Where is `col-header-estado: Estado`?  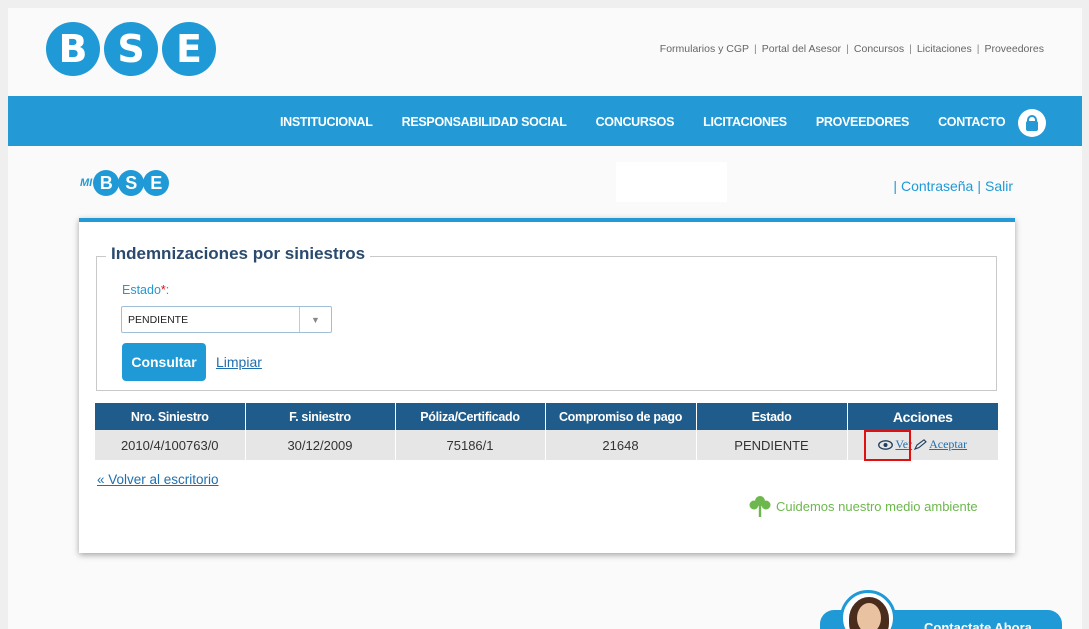 col-header-estado: Estado is located at coordinates (772, 416).